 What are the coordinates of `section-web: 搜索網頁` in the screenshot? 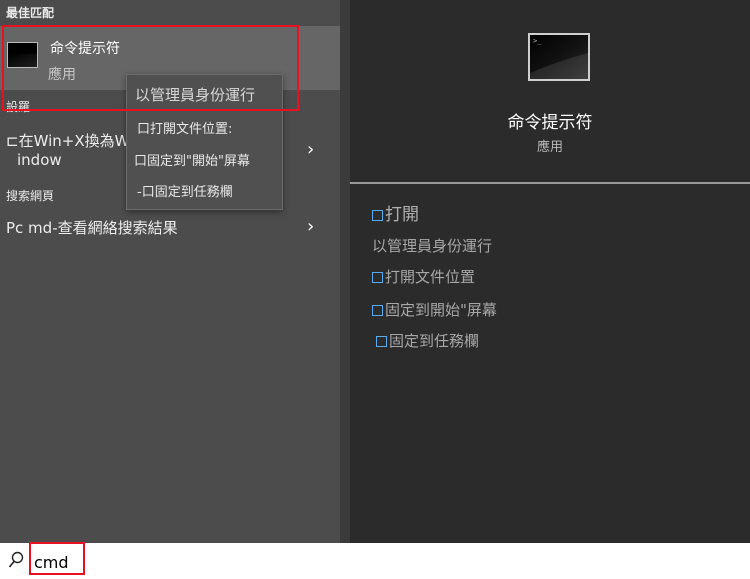 It's located at (30, 196).